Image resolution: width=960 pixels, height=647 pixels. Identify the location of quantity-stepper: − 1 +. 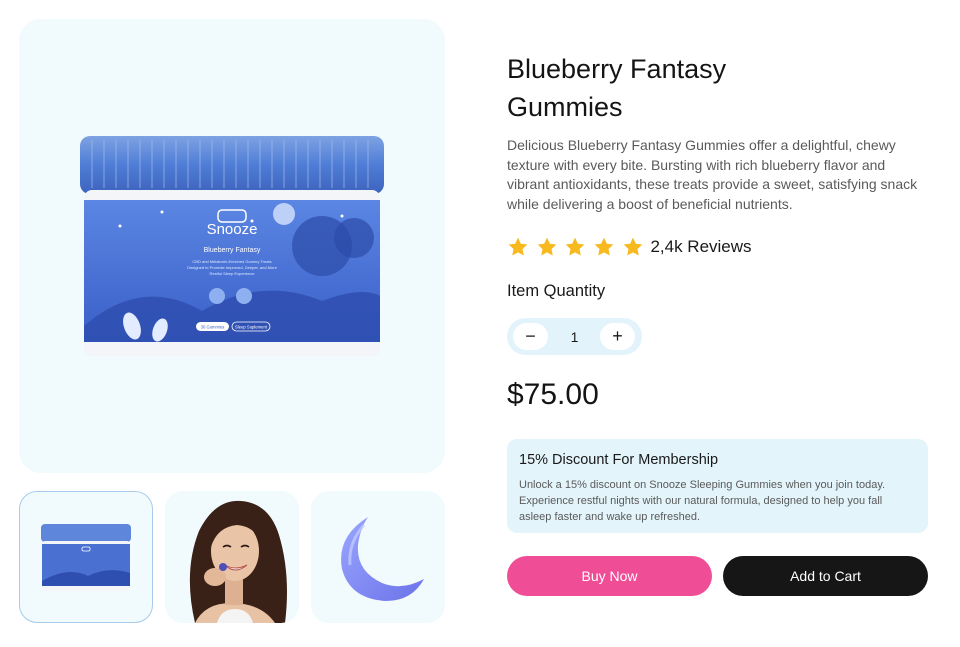
(574, 336).